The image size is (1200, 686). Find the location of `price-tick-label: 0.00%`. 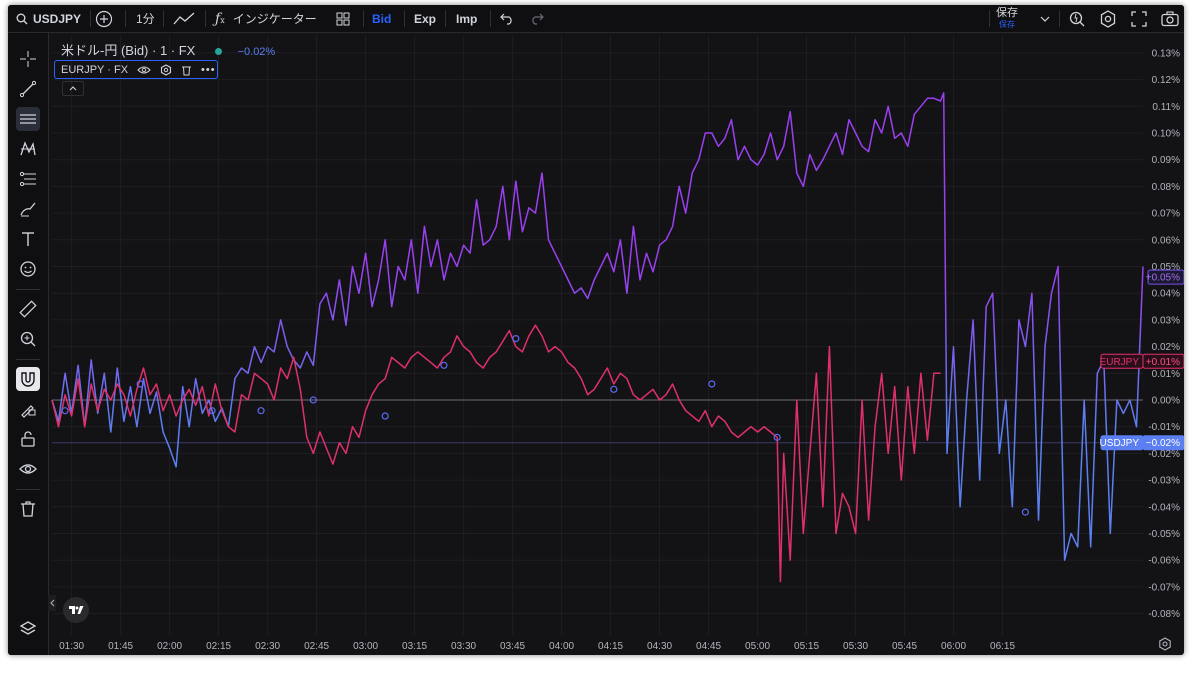

price-tick-label: 0.00% is located at coordinates (1166, 401).